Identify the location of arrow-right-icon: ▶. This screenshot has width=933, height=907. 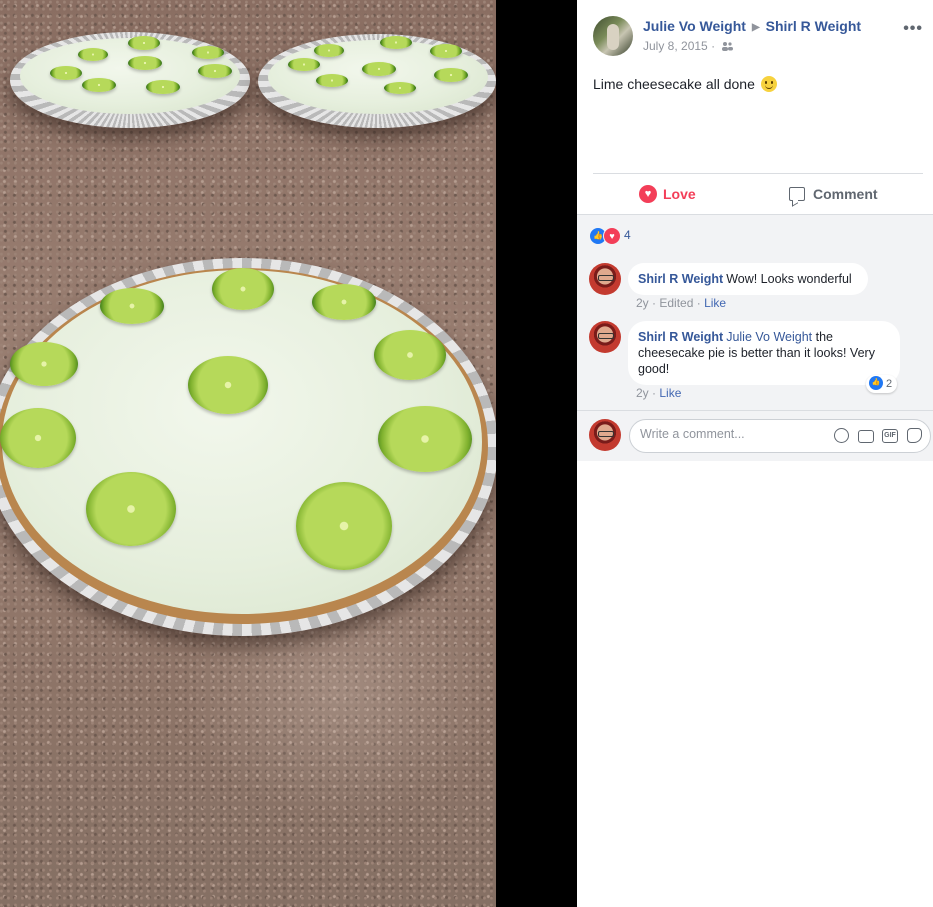
(755, 27).